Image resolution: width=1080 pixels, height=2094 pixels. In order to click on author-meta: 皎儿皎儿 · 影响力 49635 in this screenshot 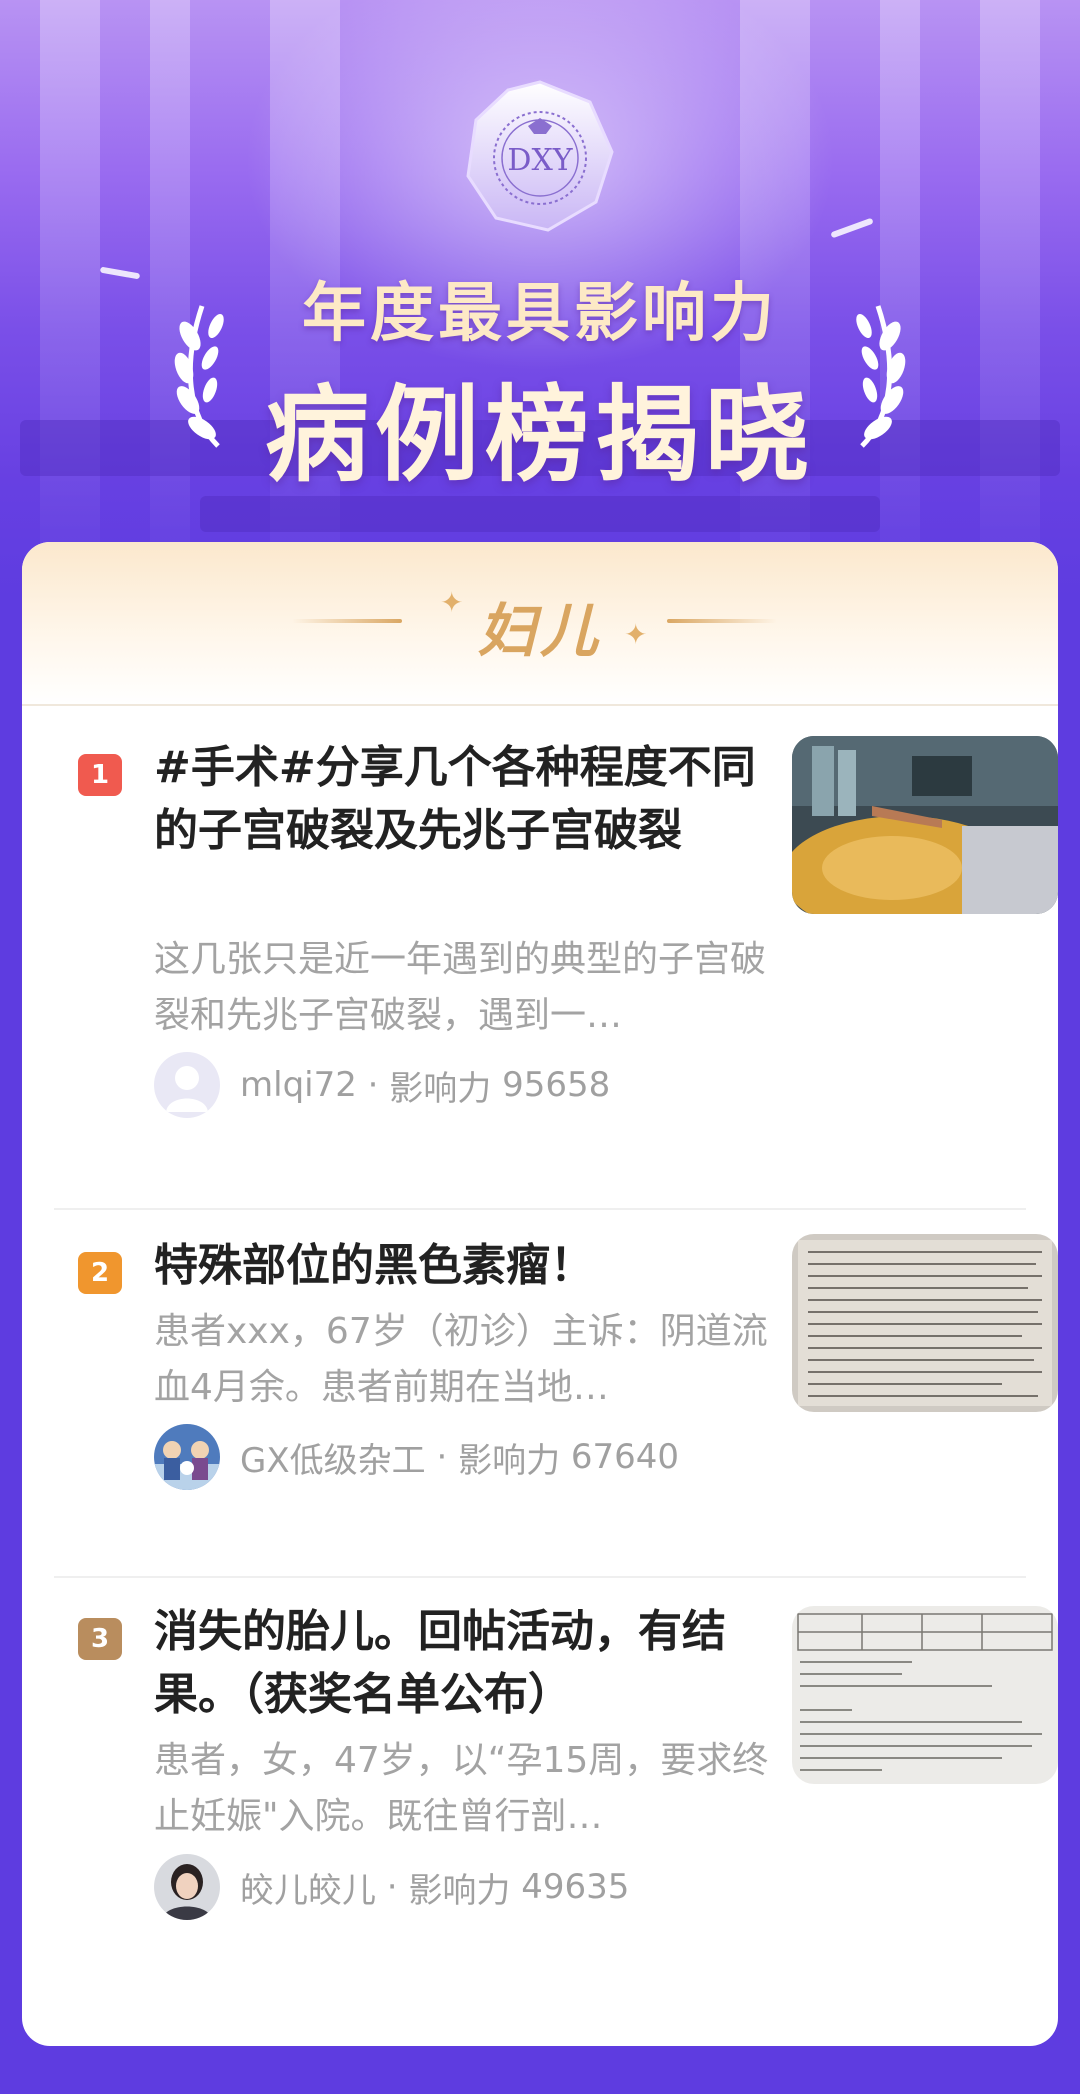, I will do `click(391, 1887)`.